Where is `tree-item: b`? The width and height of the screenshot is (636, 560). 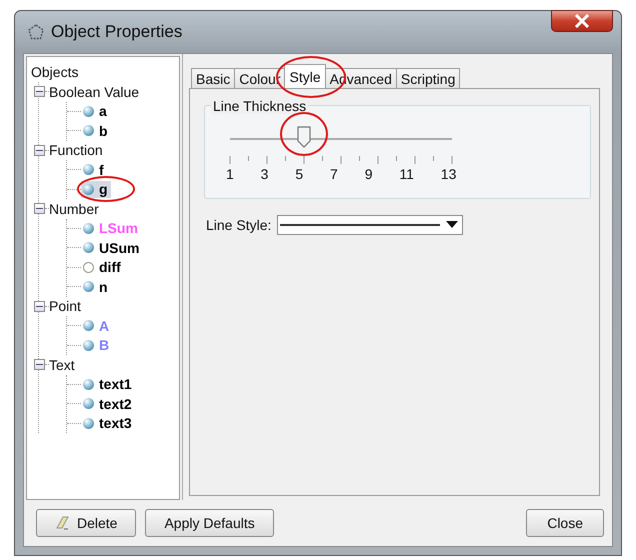 tree-item: b is located at coordinates (96, 131).